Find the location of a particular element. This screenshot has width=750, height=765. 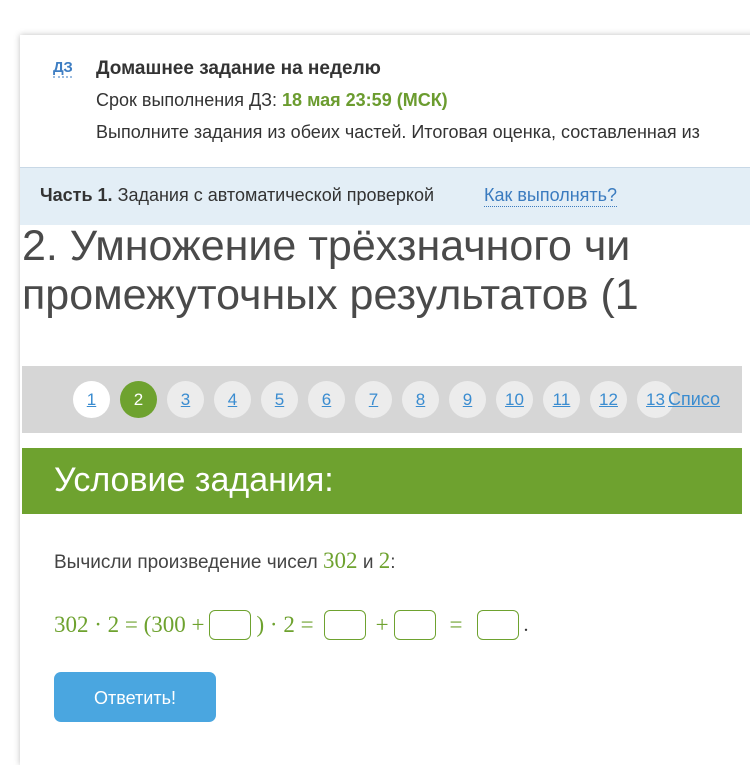

number-b: 2 is located at coordinates (384, 560).